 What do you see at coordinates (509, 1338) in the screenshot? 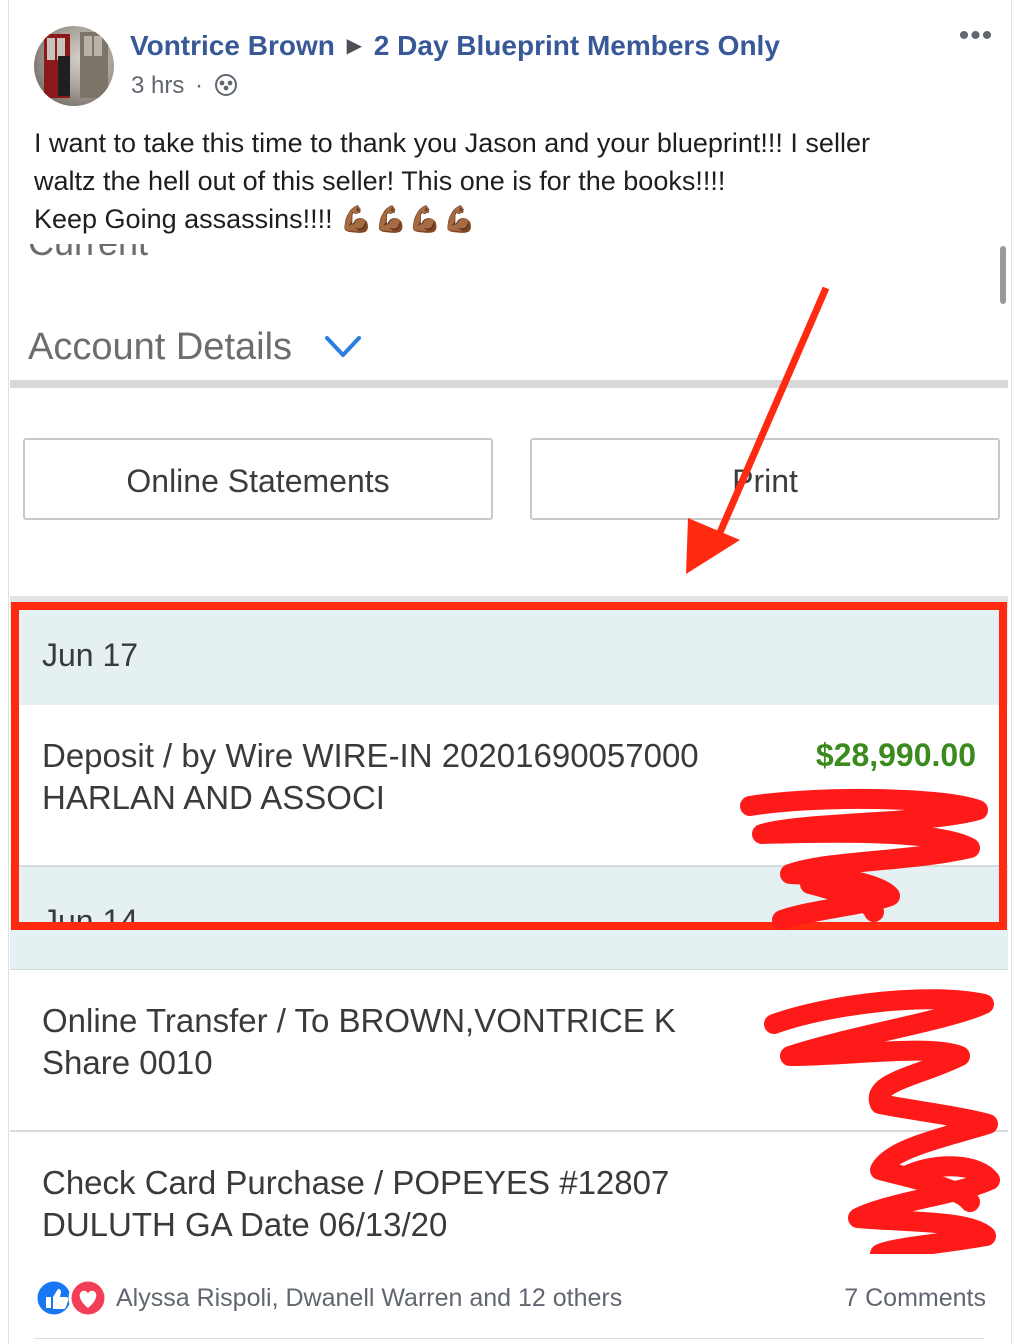
I see `footer-divider` at bounding box center [509, 1338].